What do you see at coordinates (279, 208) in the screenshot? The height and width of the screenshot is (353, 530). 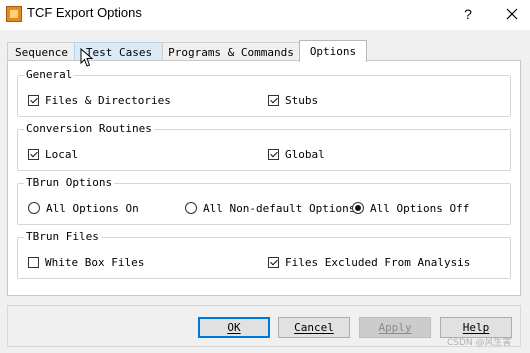 I see `all-non-default-label: All Non-default Options` at bounding box center [279, 208].